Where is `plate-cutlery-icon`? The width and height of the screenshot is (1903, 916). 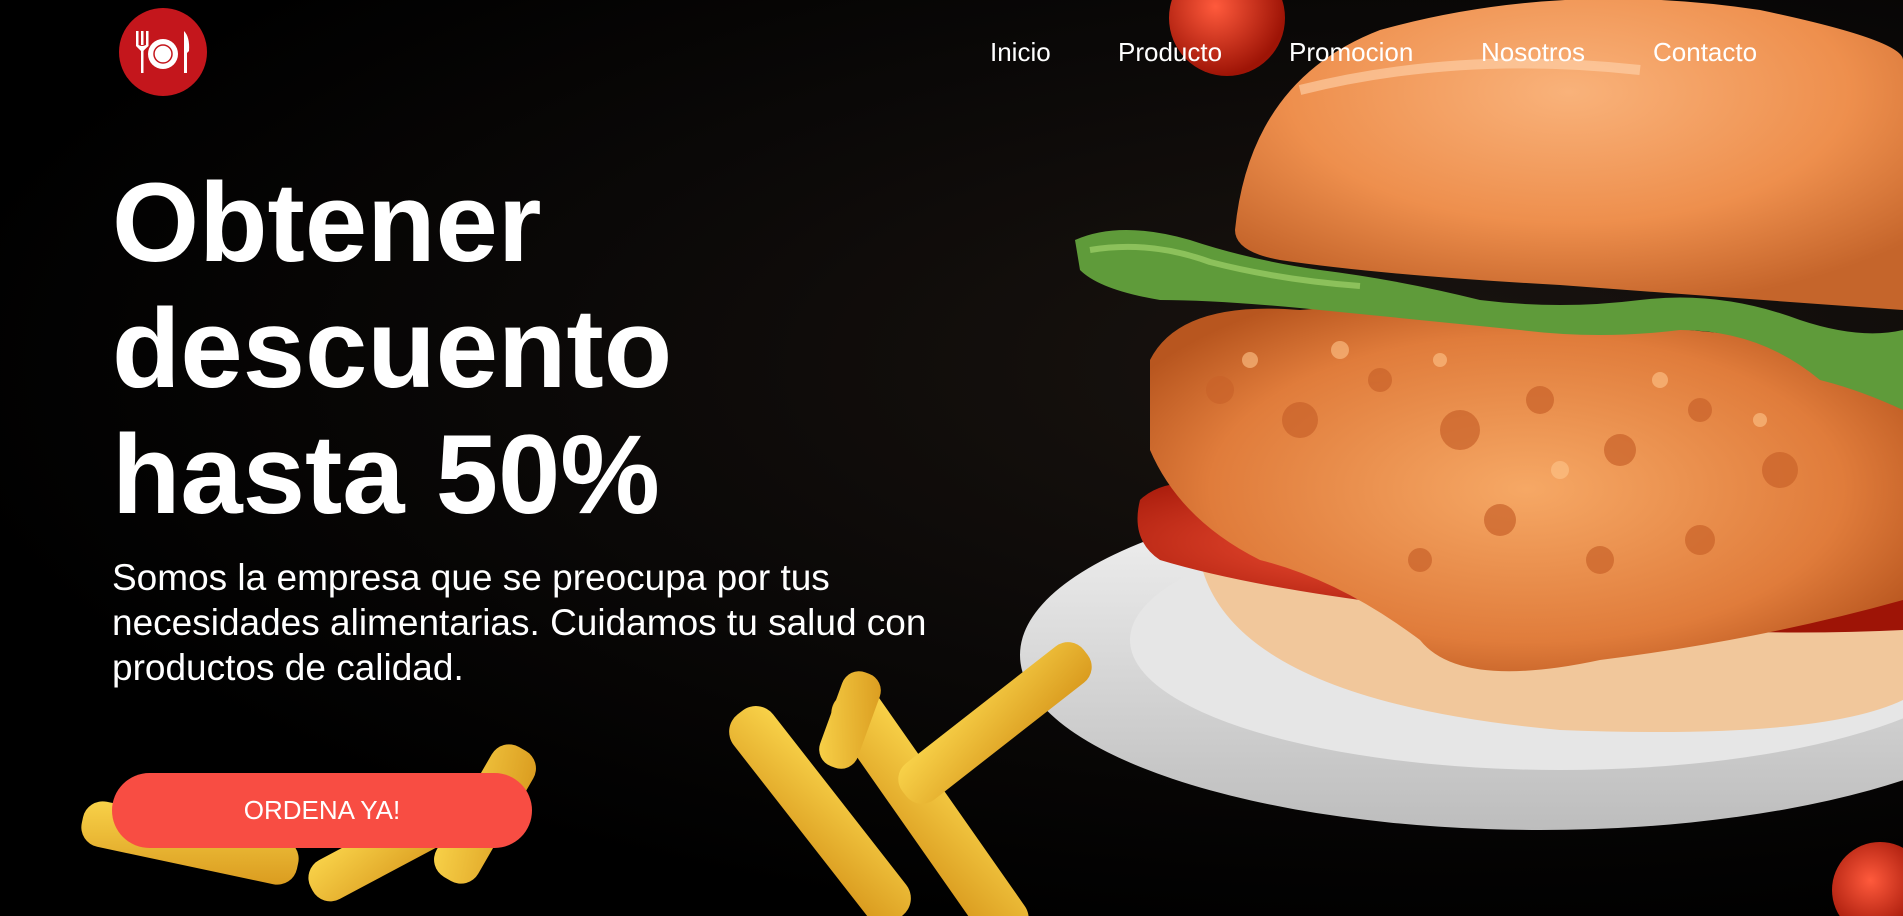
plate-cutlery-icon is located at coordinates (163, 52).